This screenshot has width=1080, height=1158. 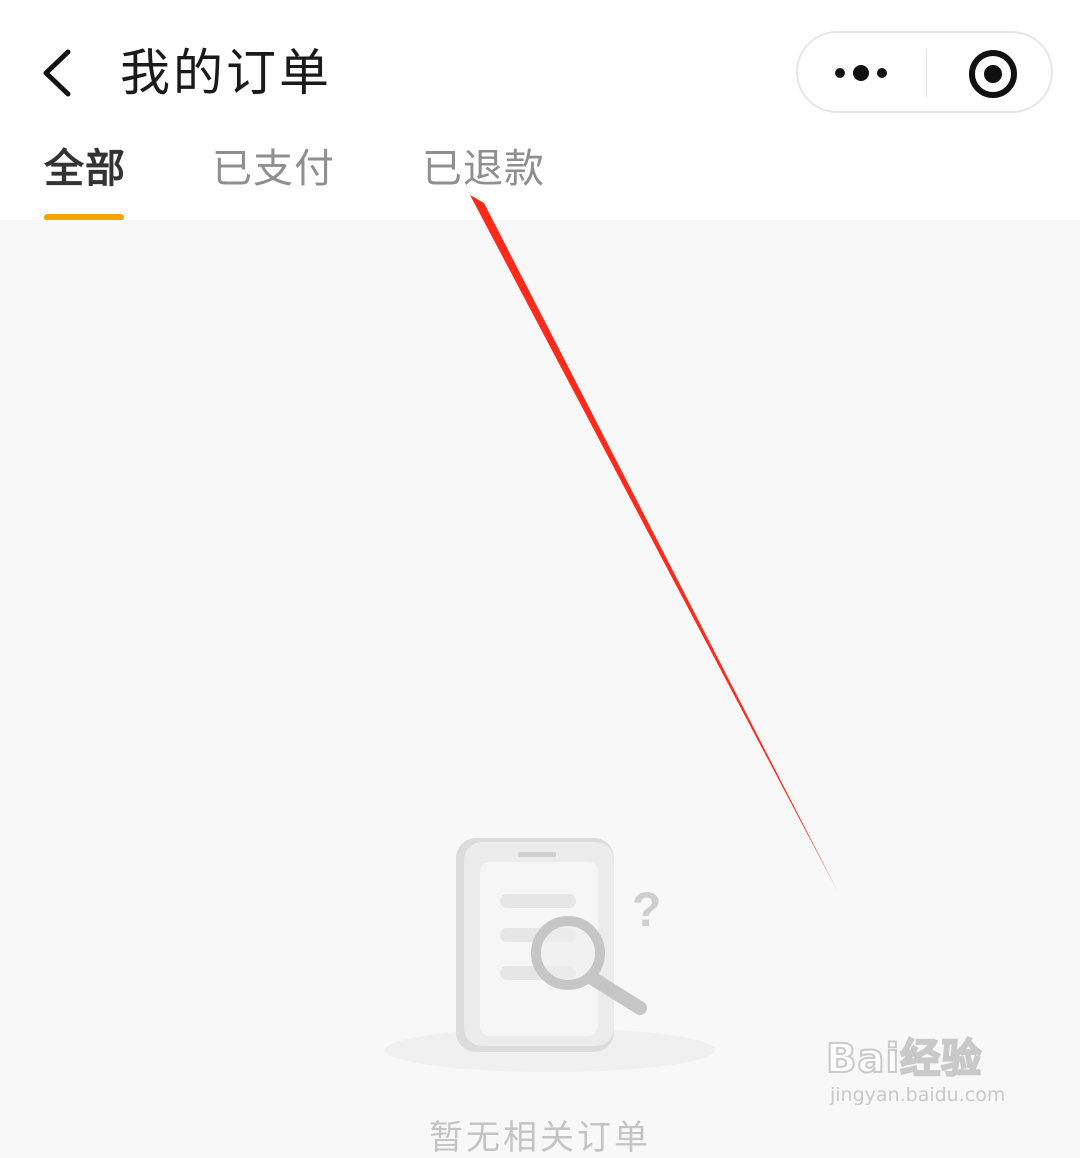 I want to click on document-search-icon: ?, so click(x=550, y=955).